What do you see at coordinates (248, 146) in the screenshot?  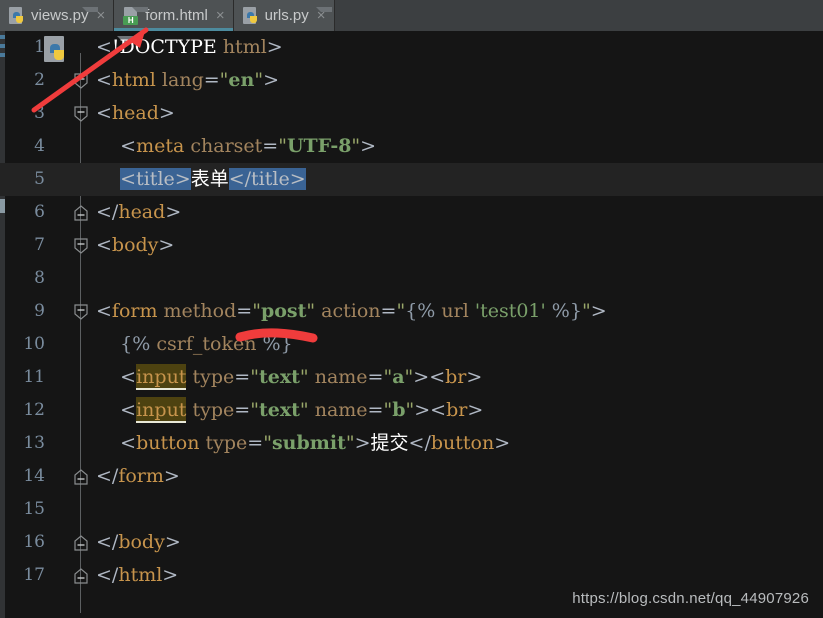 I see `code-text: <meta charset="UTF-8">` at bounding box center [248, 146].